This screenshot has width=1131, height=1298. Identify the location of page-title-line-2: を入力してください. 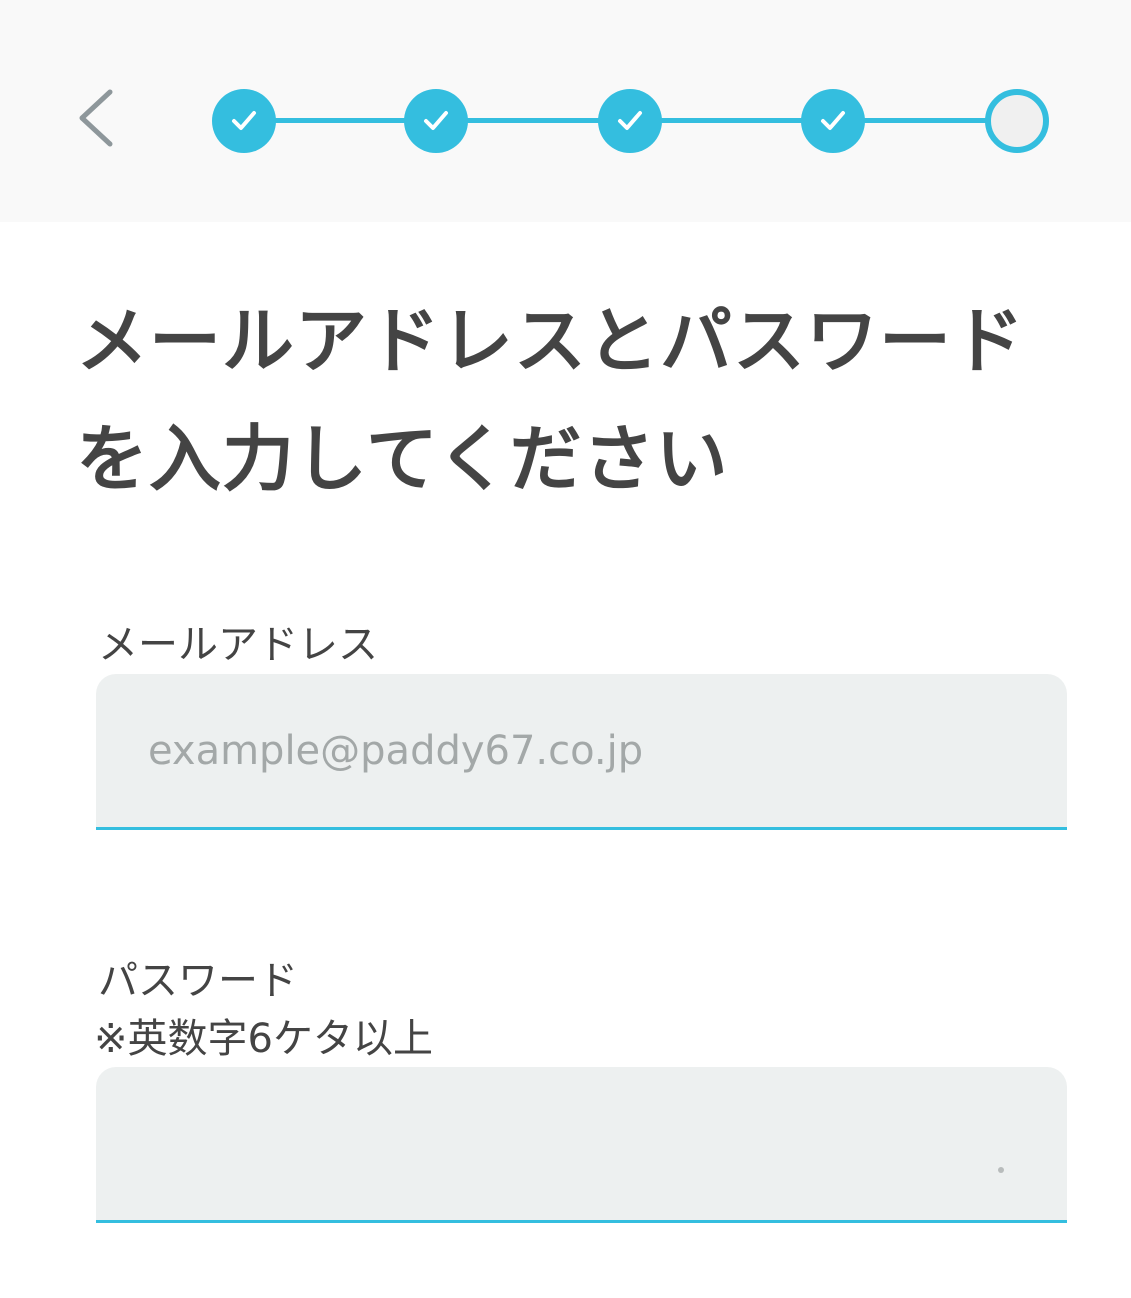
(402, 459).